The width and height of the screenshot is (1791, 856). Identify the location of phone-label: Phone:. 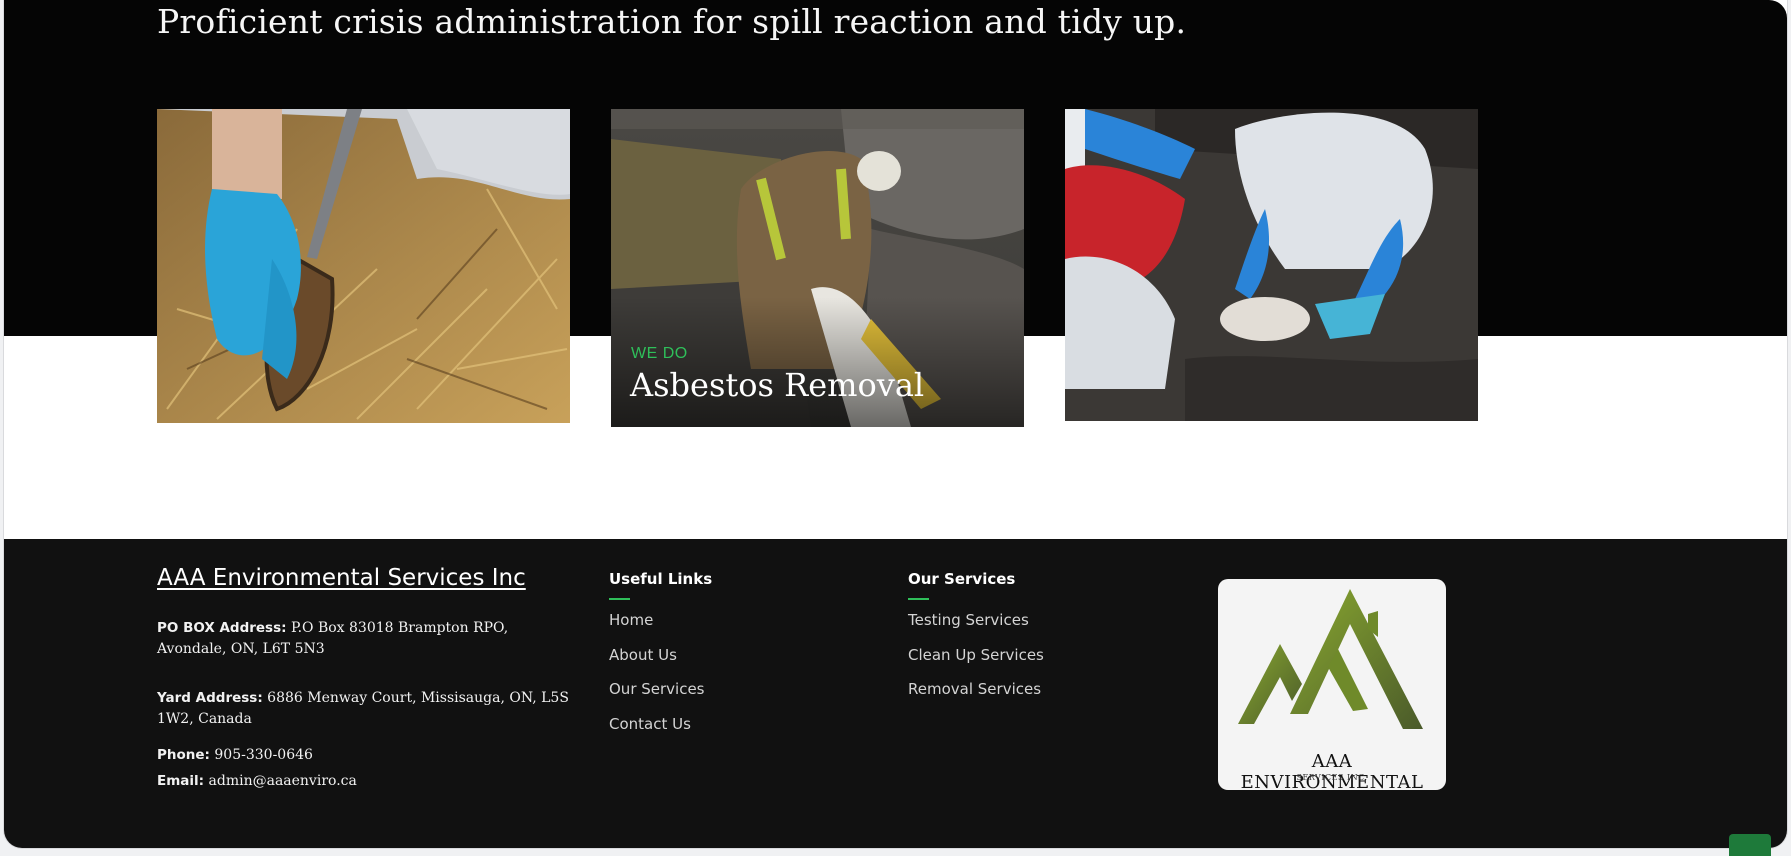
(183, 755).